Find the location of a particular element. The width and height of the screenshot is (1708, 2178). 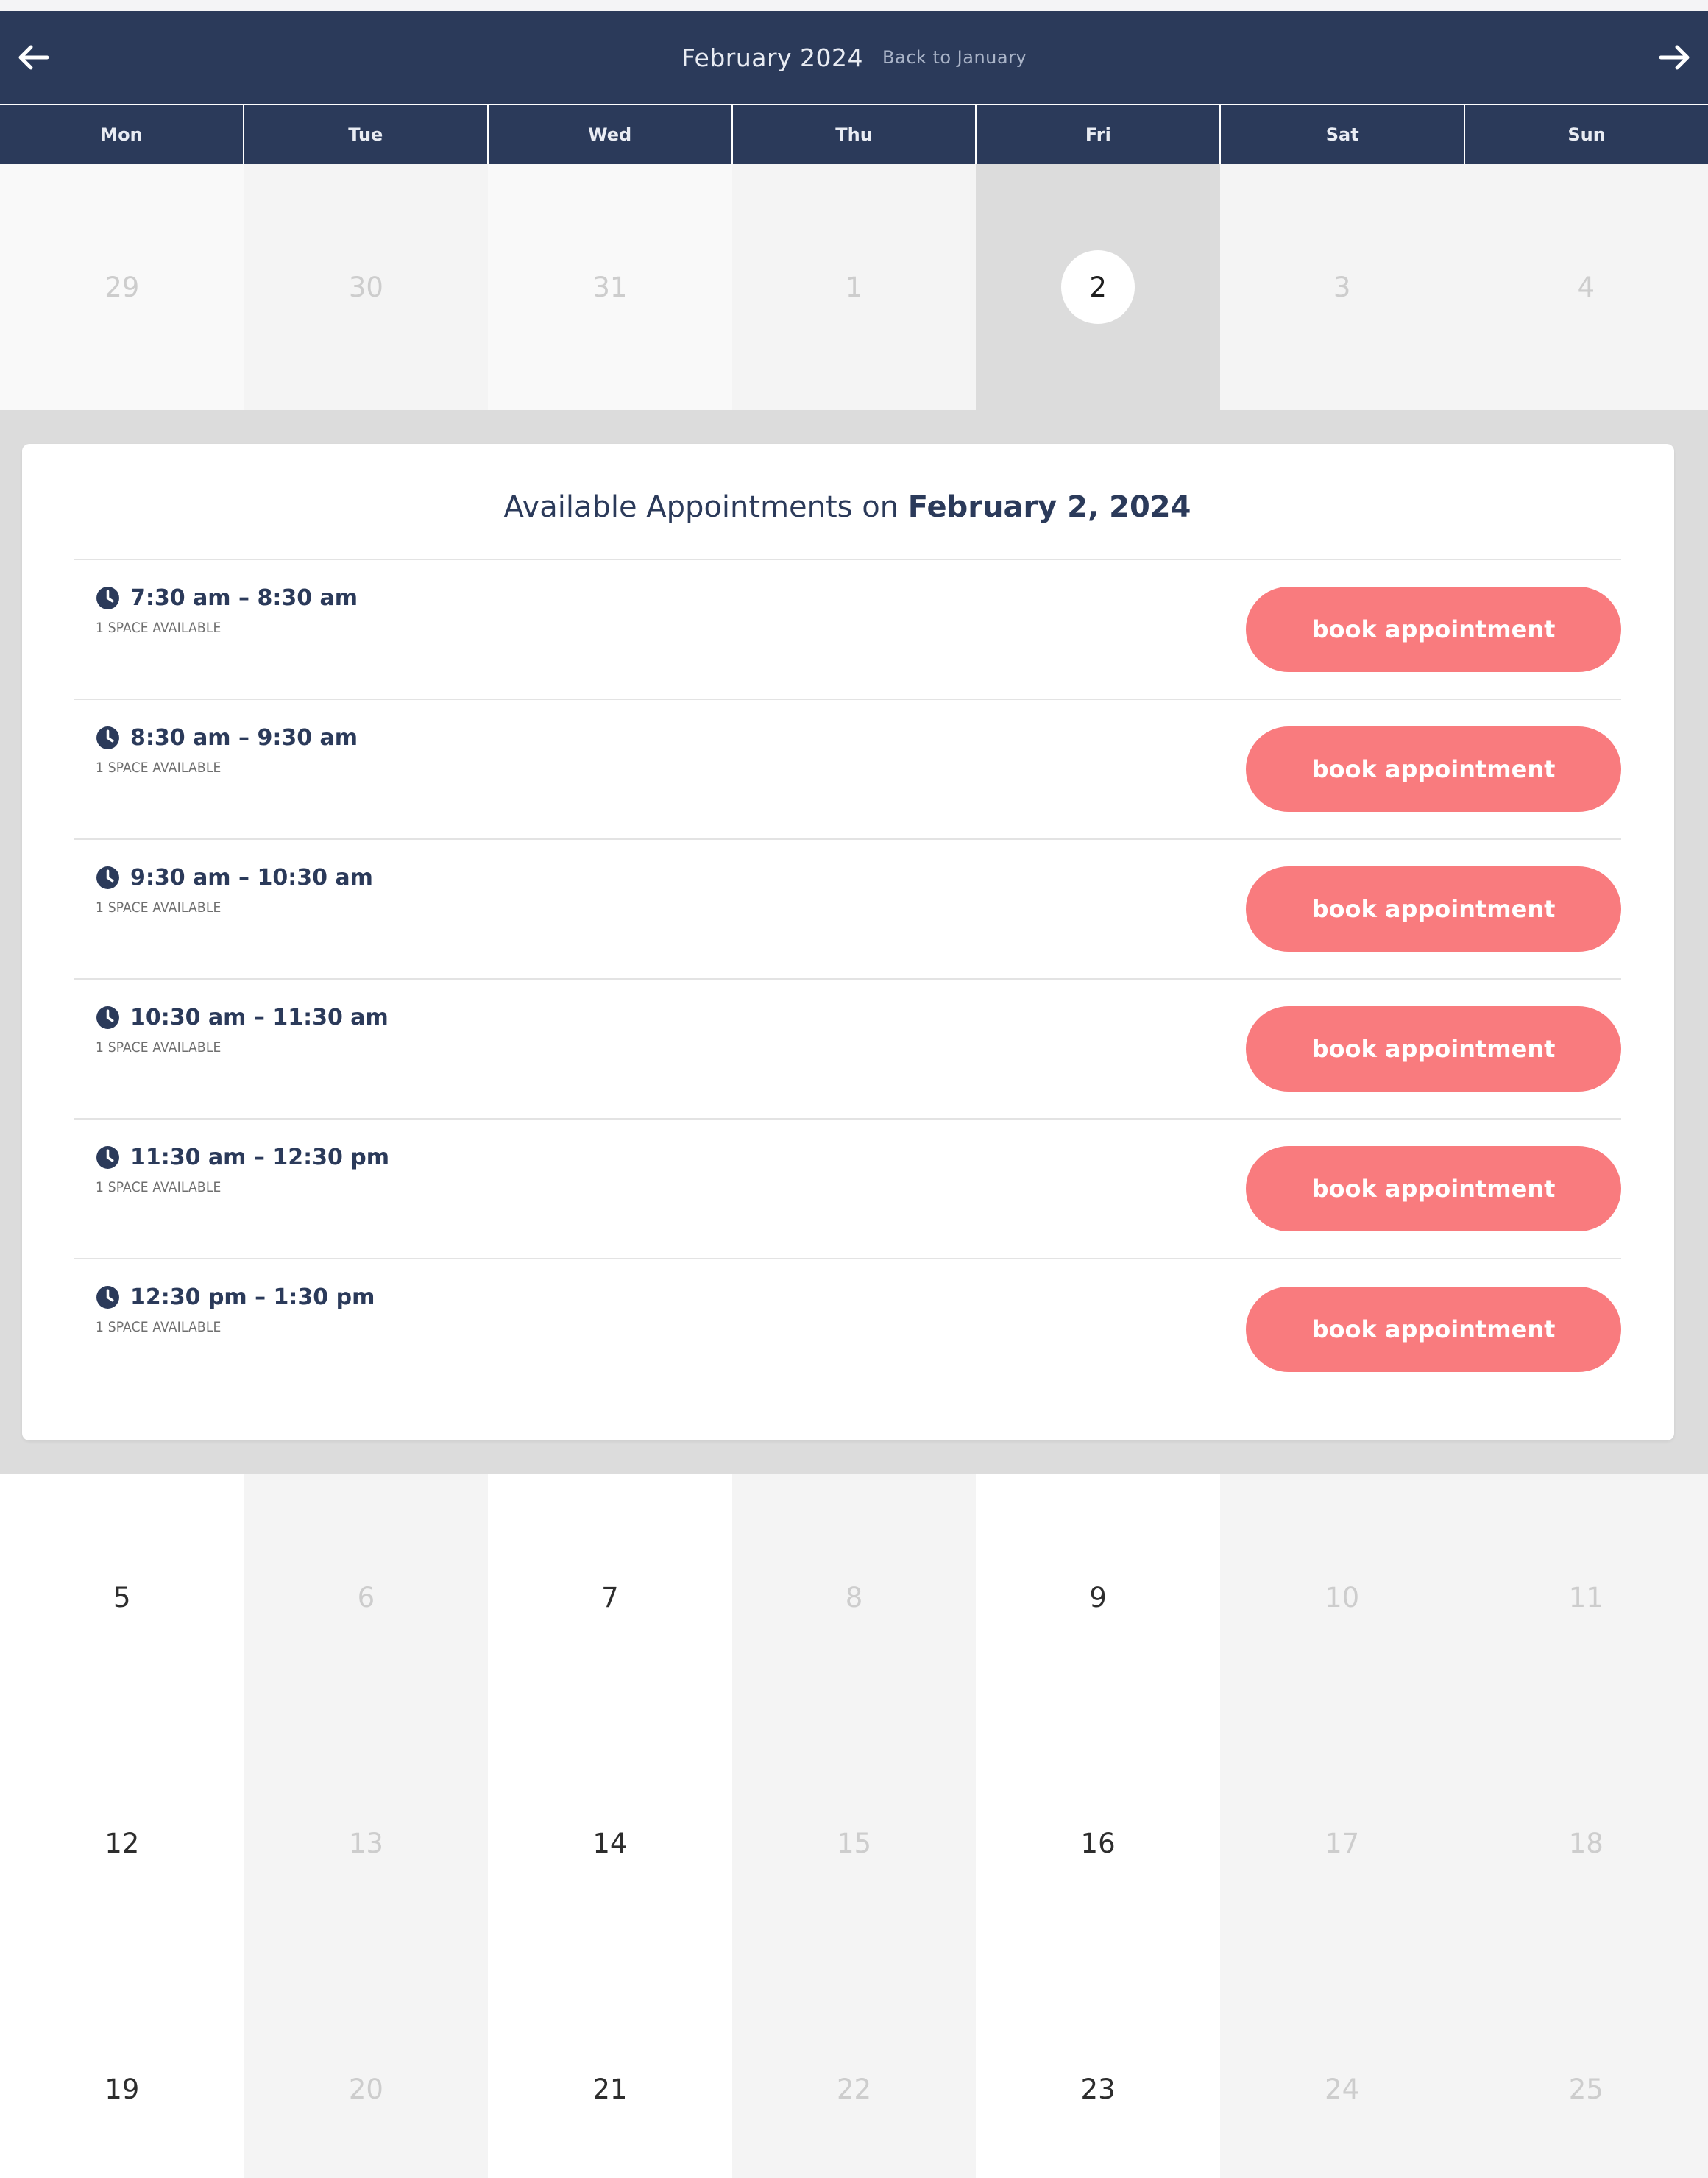

day-number: 7 is located at coordinates (610, 1597).